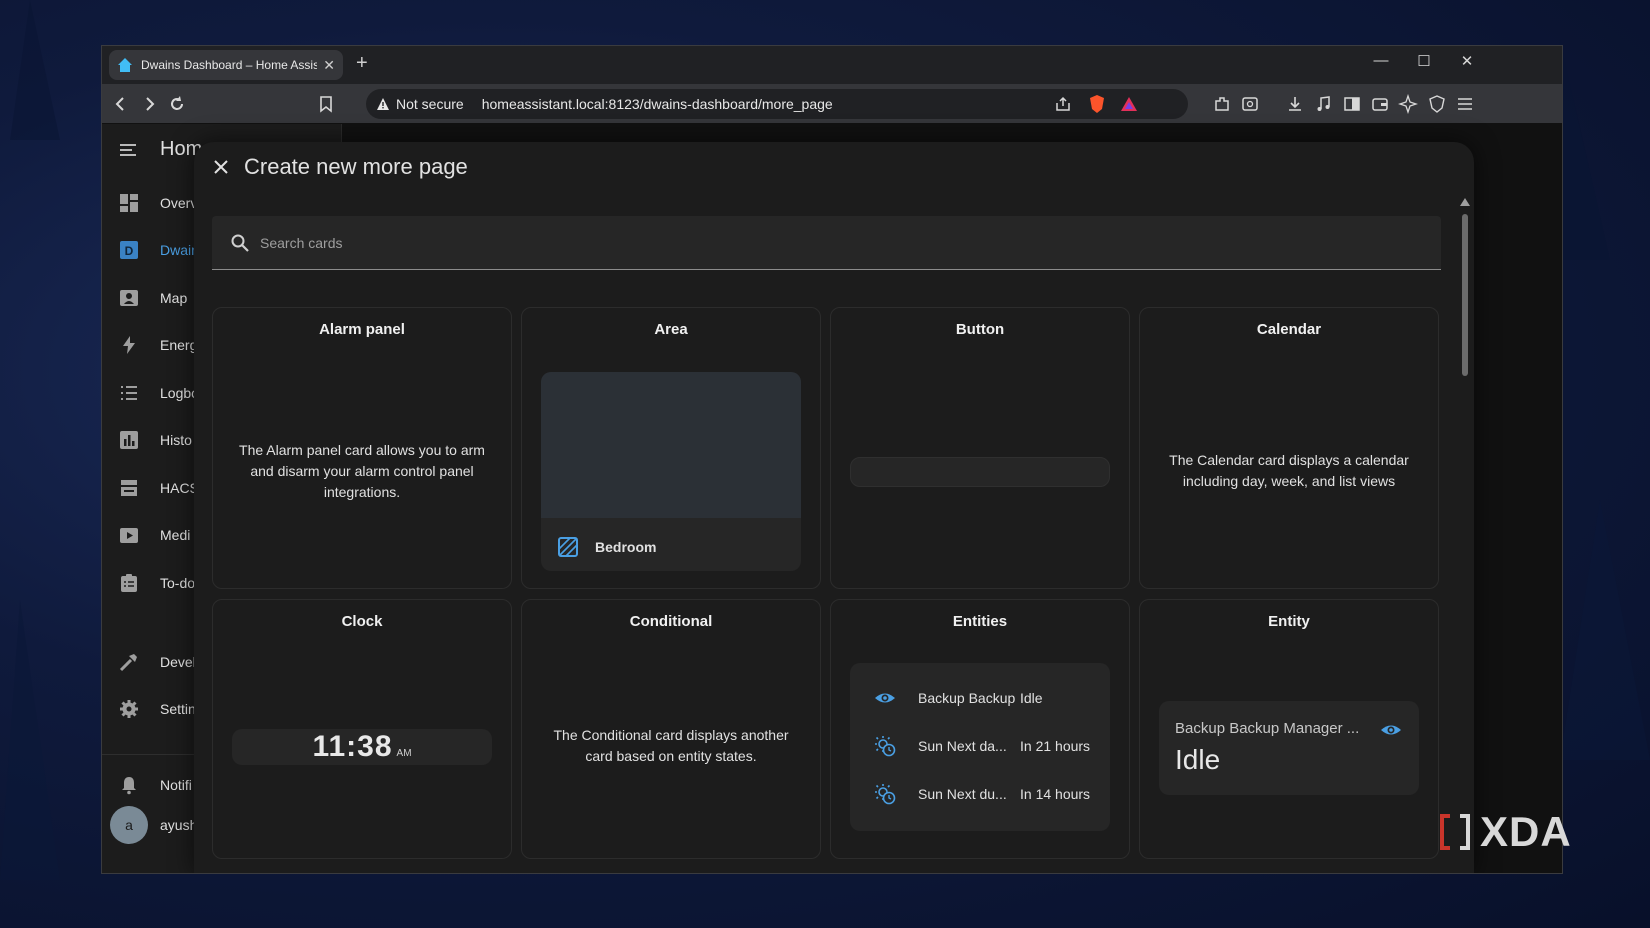 Image resolution: width=1650 pixels, height=928 pixels. Describe the element at coordinates (980, 329) in the screenshot. I see `card-title: Button` at that location.